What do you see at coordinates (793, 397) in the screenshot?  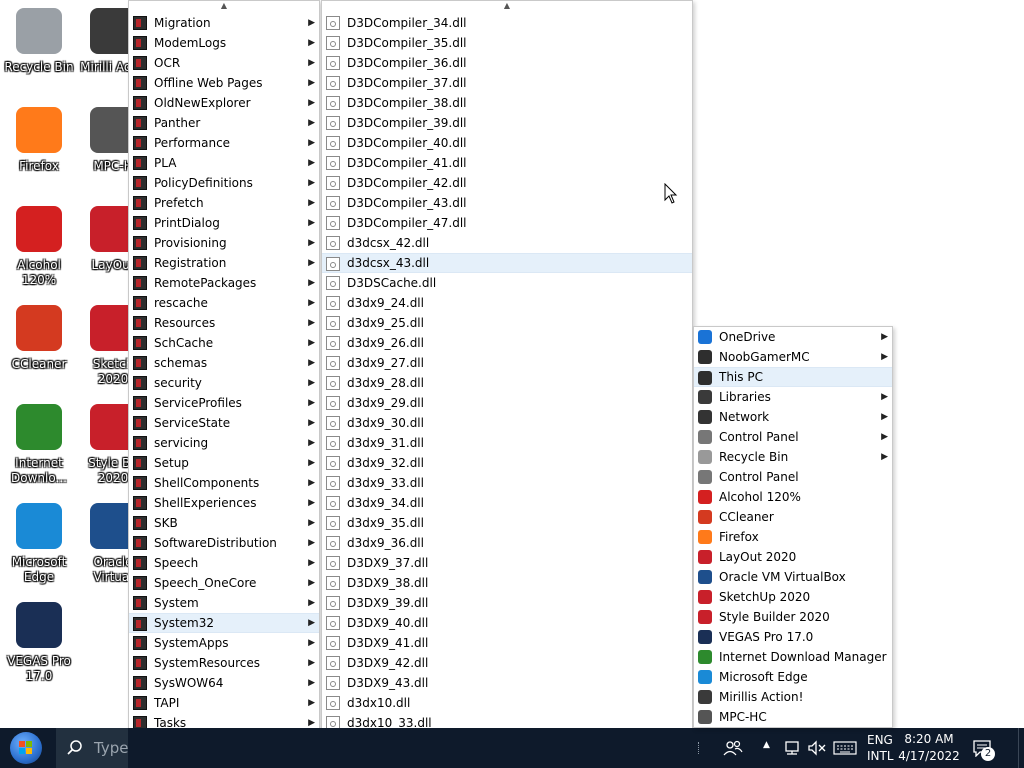 I see `menu-item: Libraries ▶` at bounding box center [793, 397].